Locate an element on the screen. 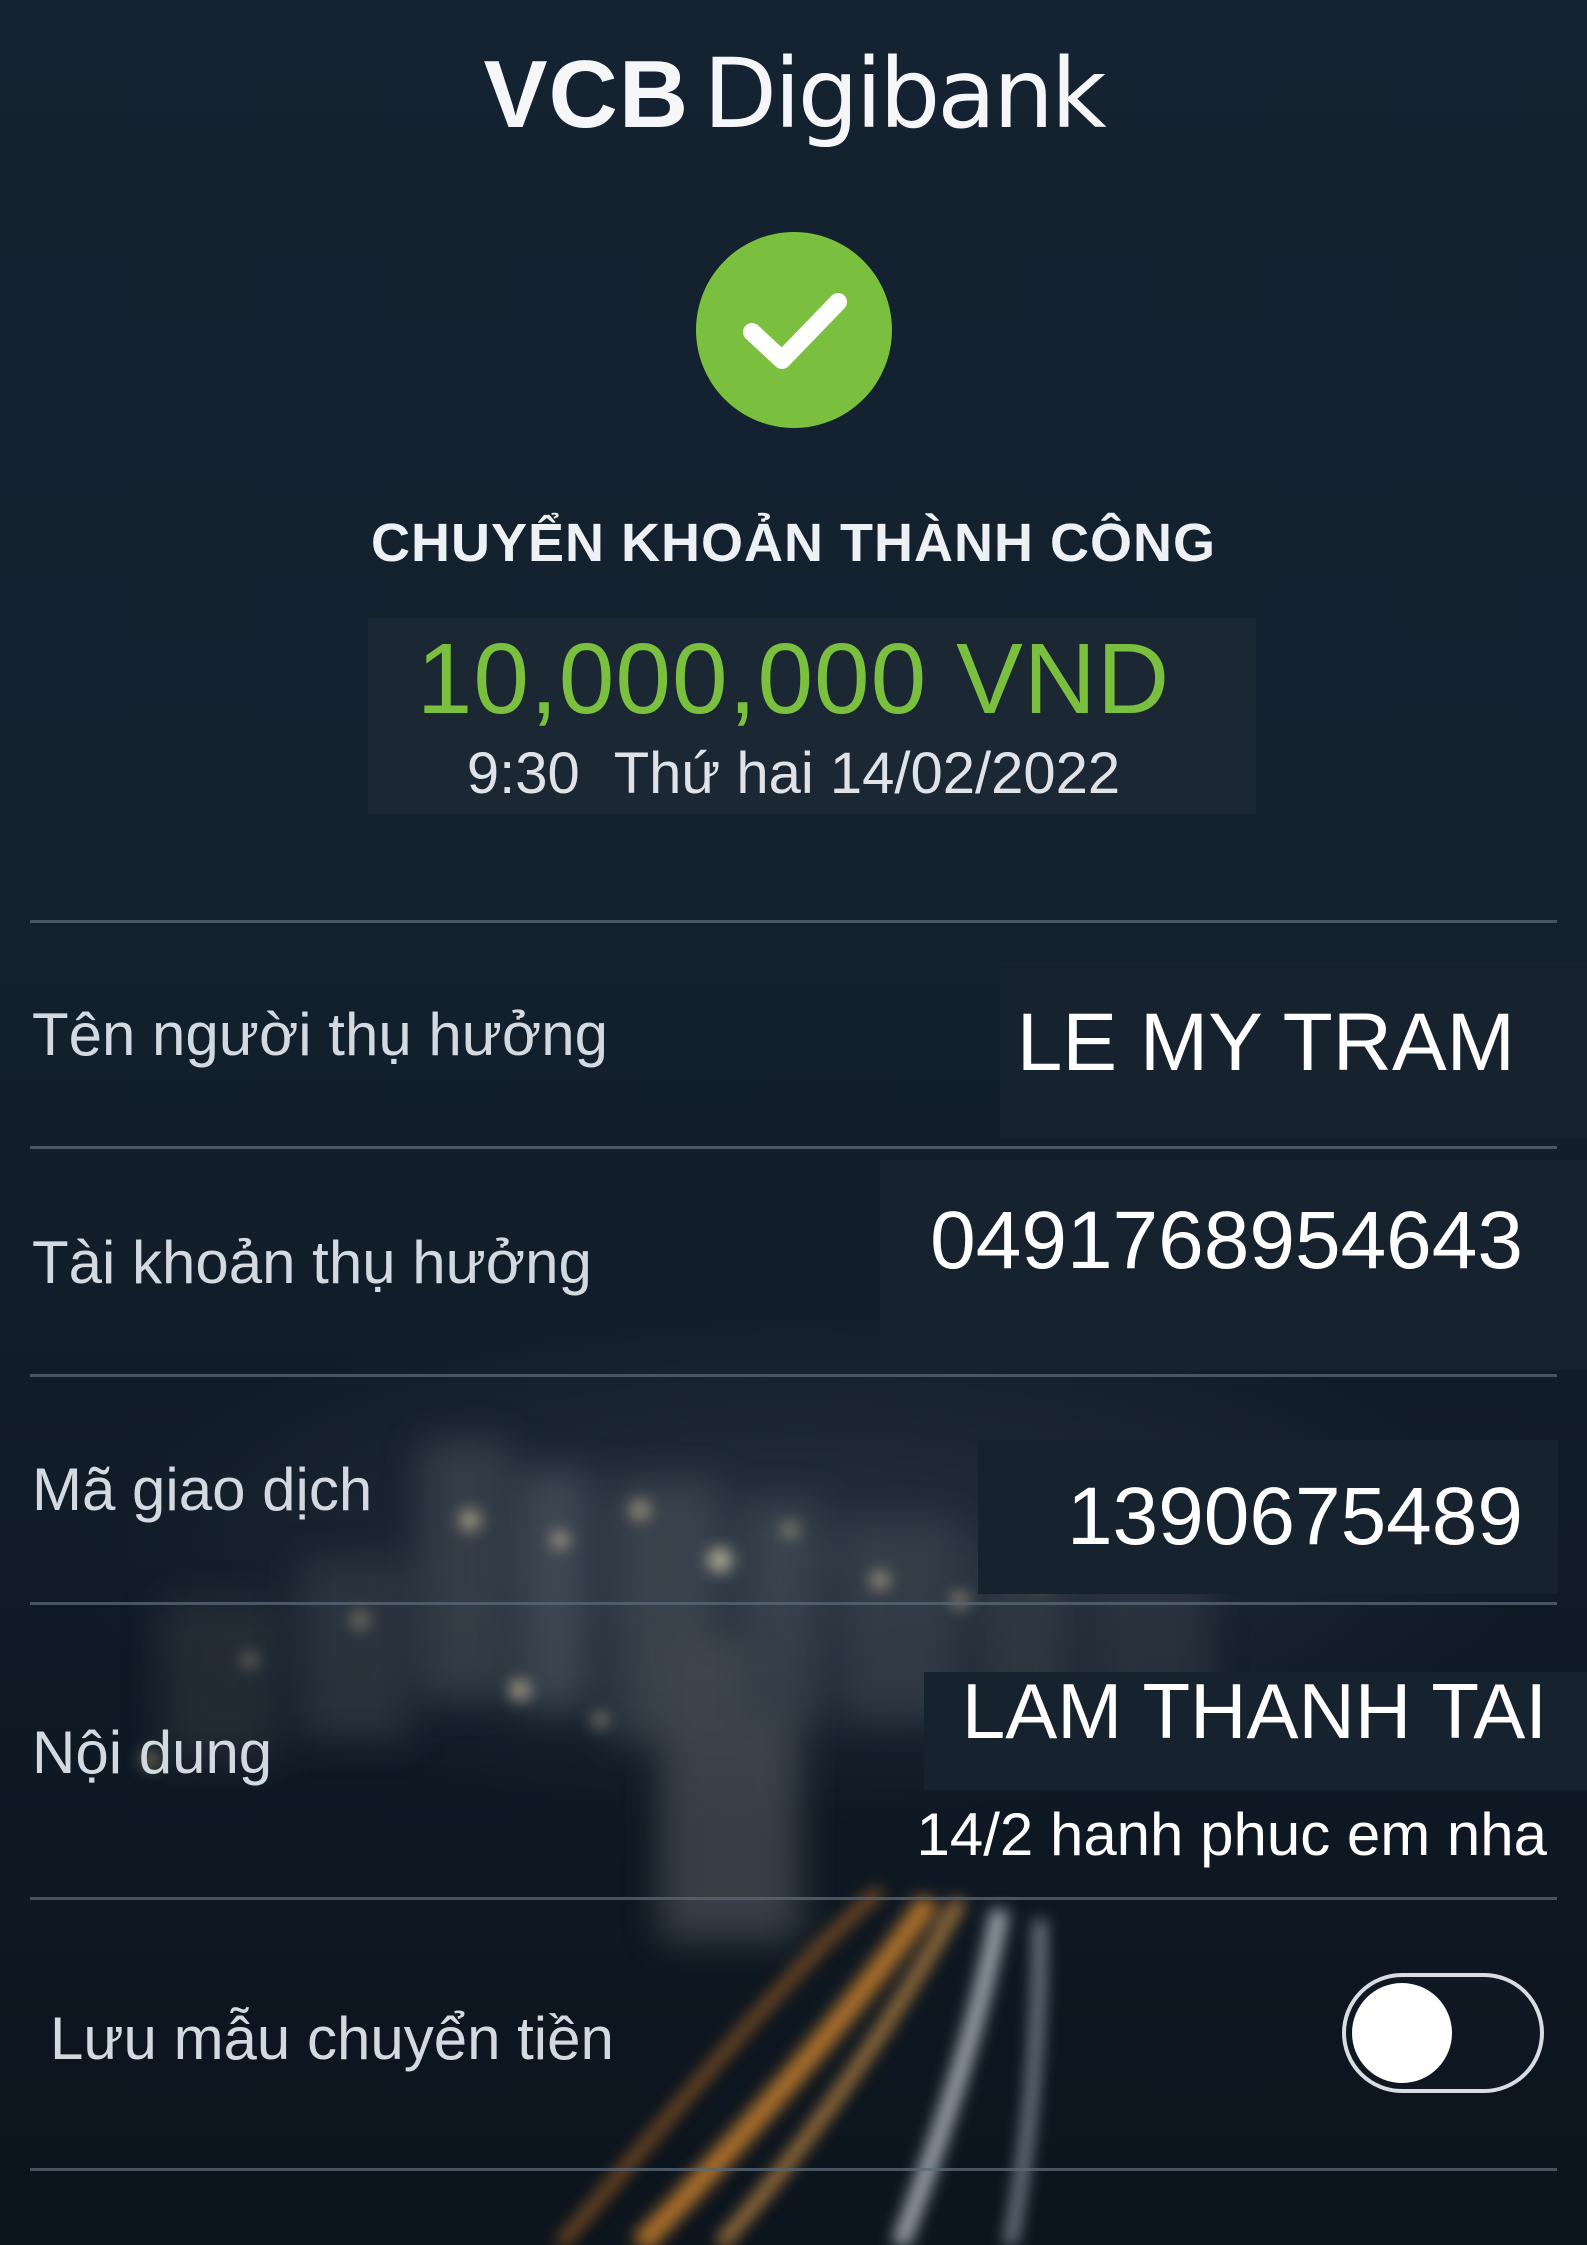 The width and height of the screenshot is (1587, 2245). beneficiary-account-value: 0491768954643 is located at coordinates (1226, 1240).